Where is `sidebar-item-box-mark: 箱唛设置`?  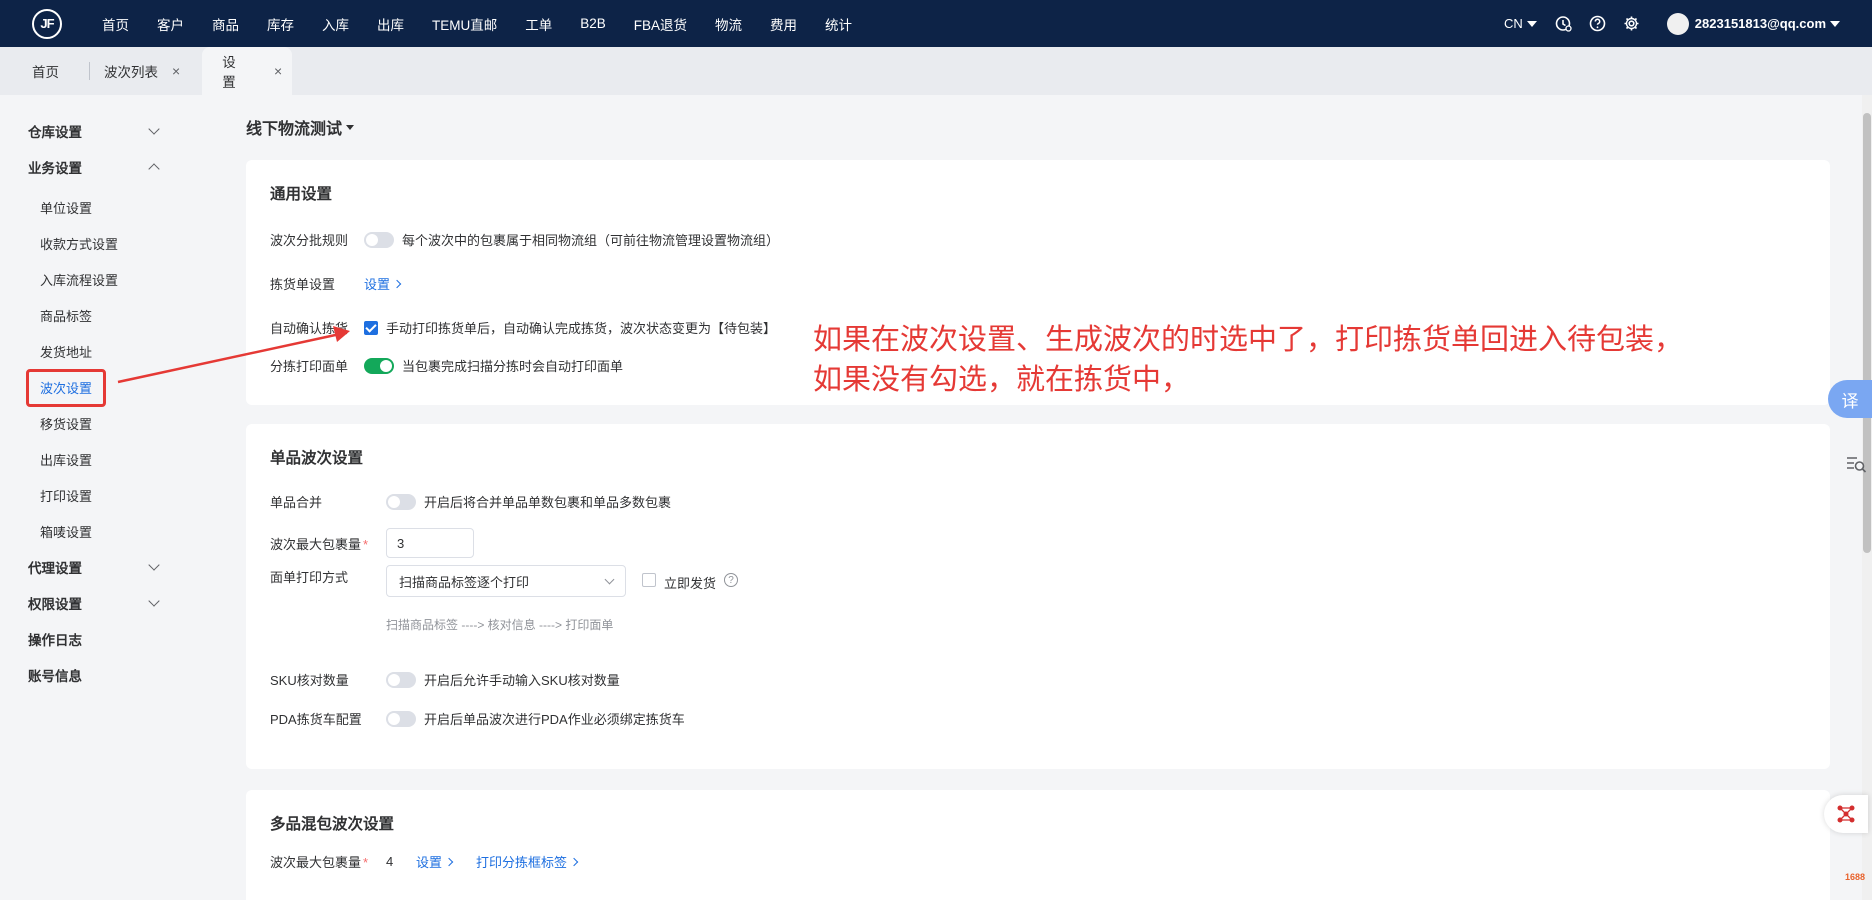
sidebar-item-box-mark: 箱唛设置 is located at coordinates (112, 531).